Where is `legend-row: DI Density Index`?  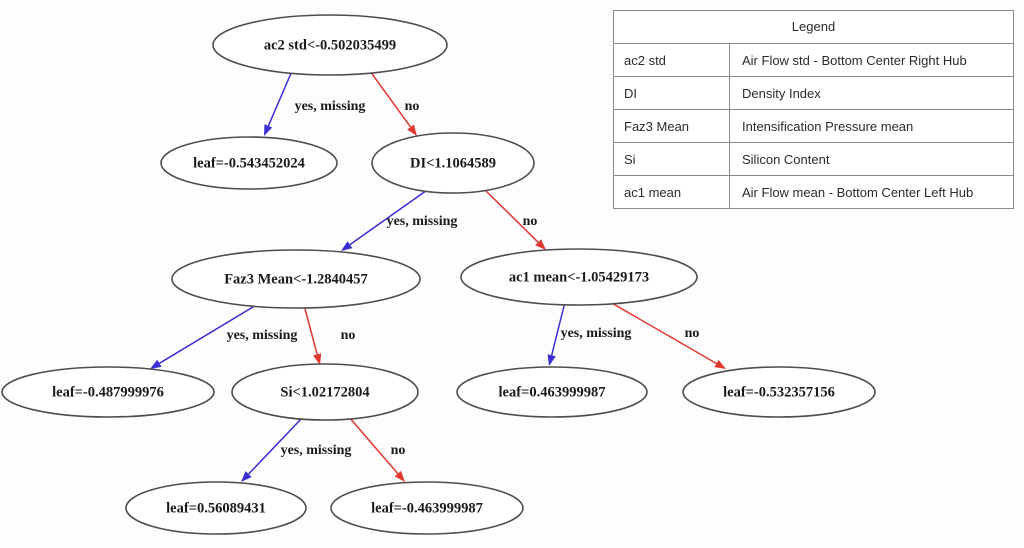
legend-row: DI Density Index is located at coordinates (813, 93).